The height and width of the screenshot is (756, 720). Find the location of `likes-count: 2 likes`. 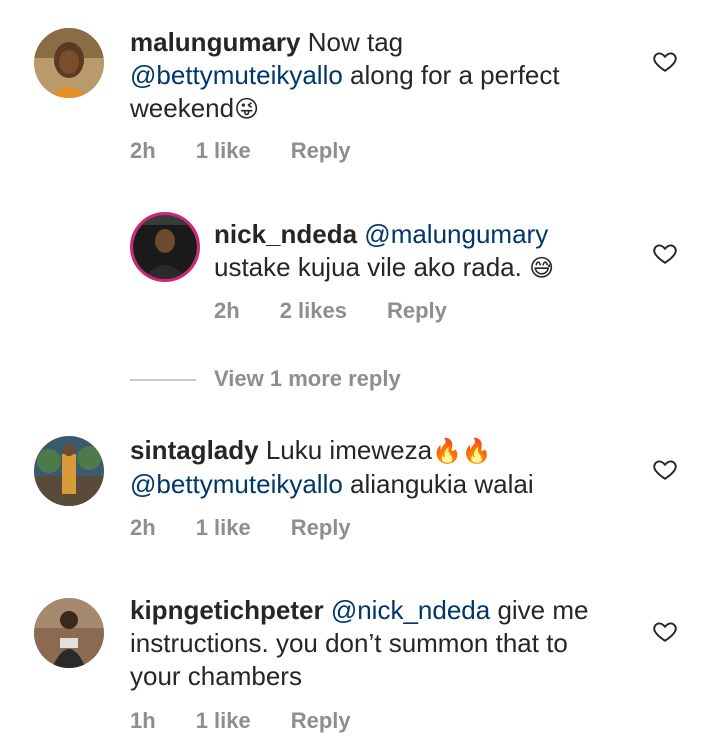

likes-count: 2 likes is located at coordinates (313, 311).